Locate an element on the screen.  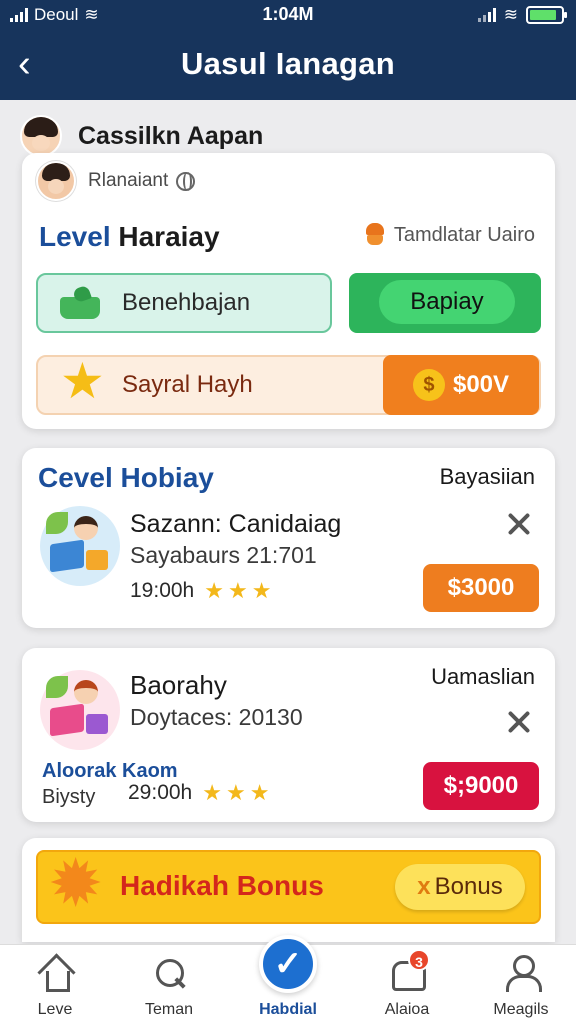
nav-item-home: Leve is located at coordinates (55, 984).